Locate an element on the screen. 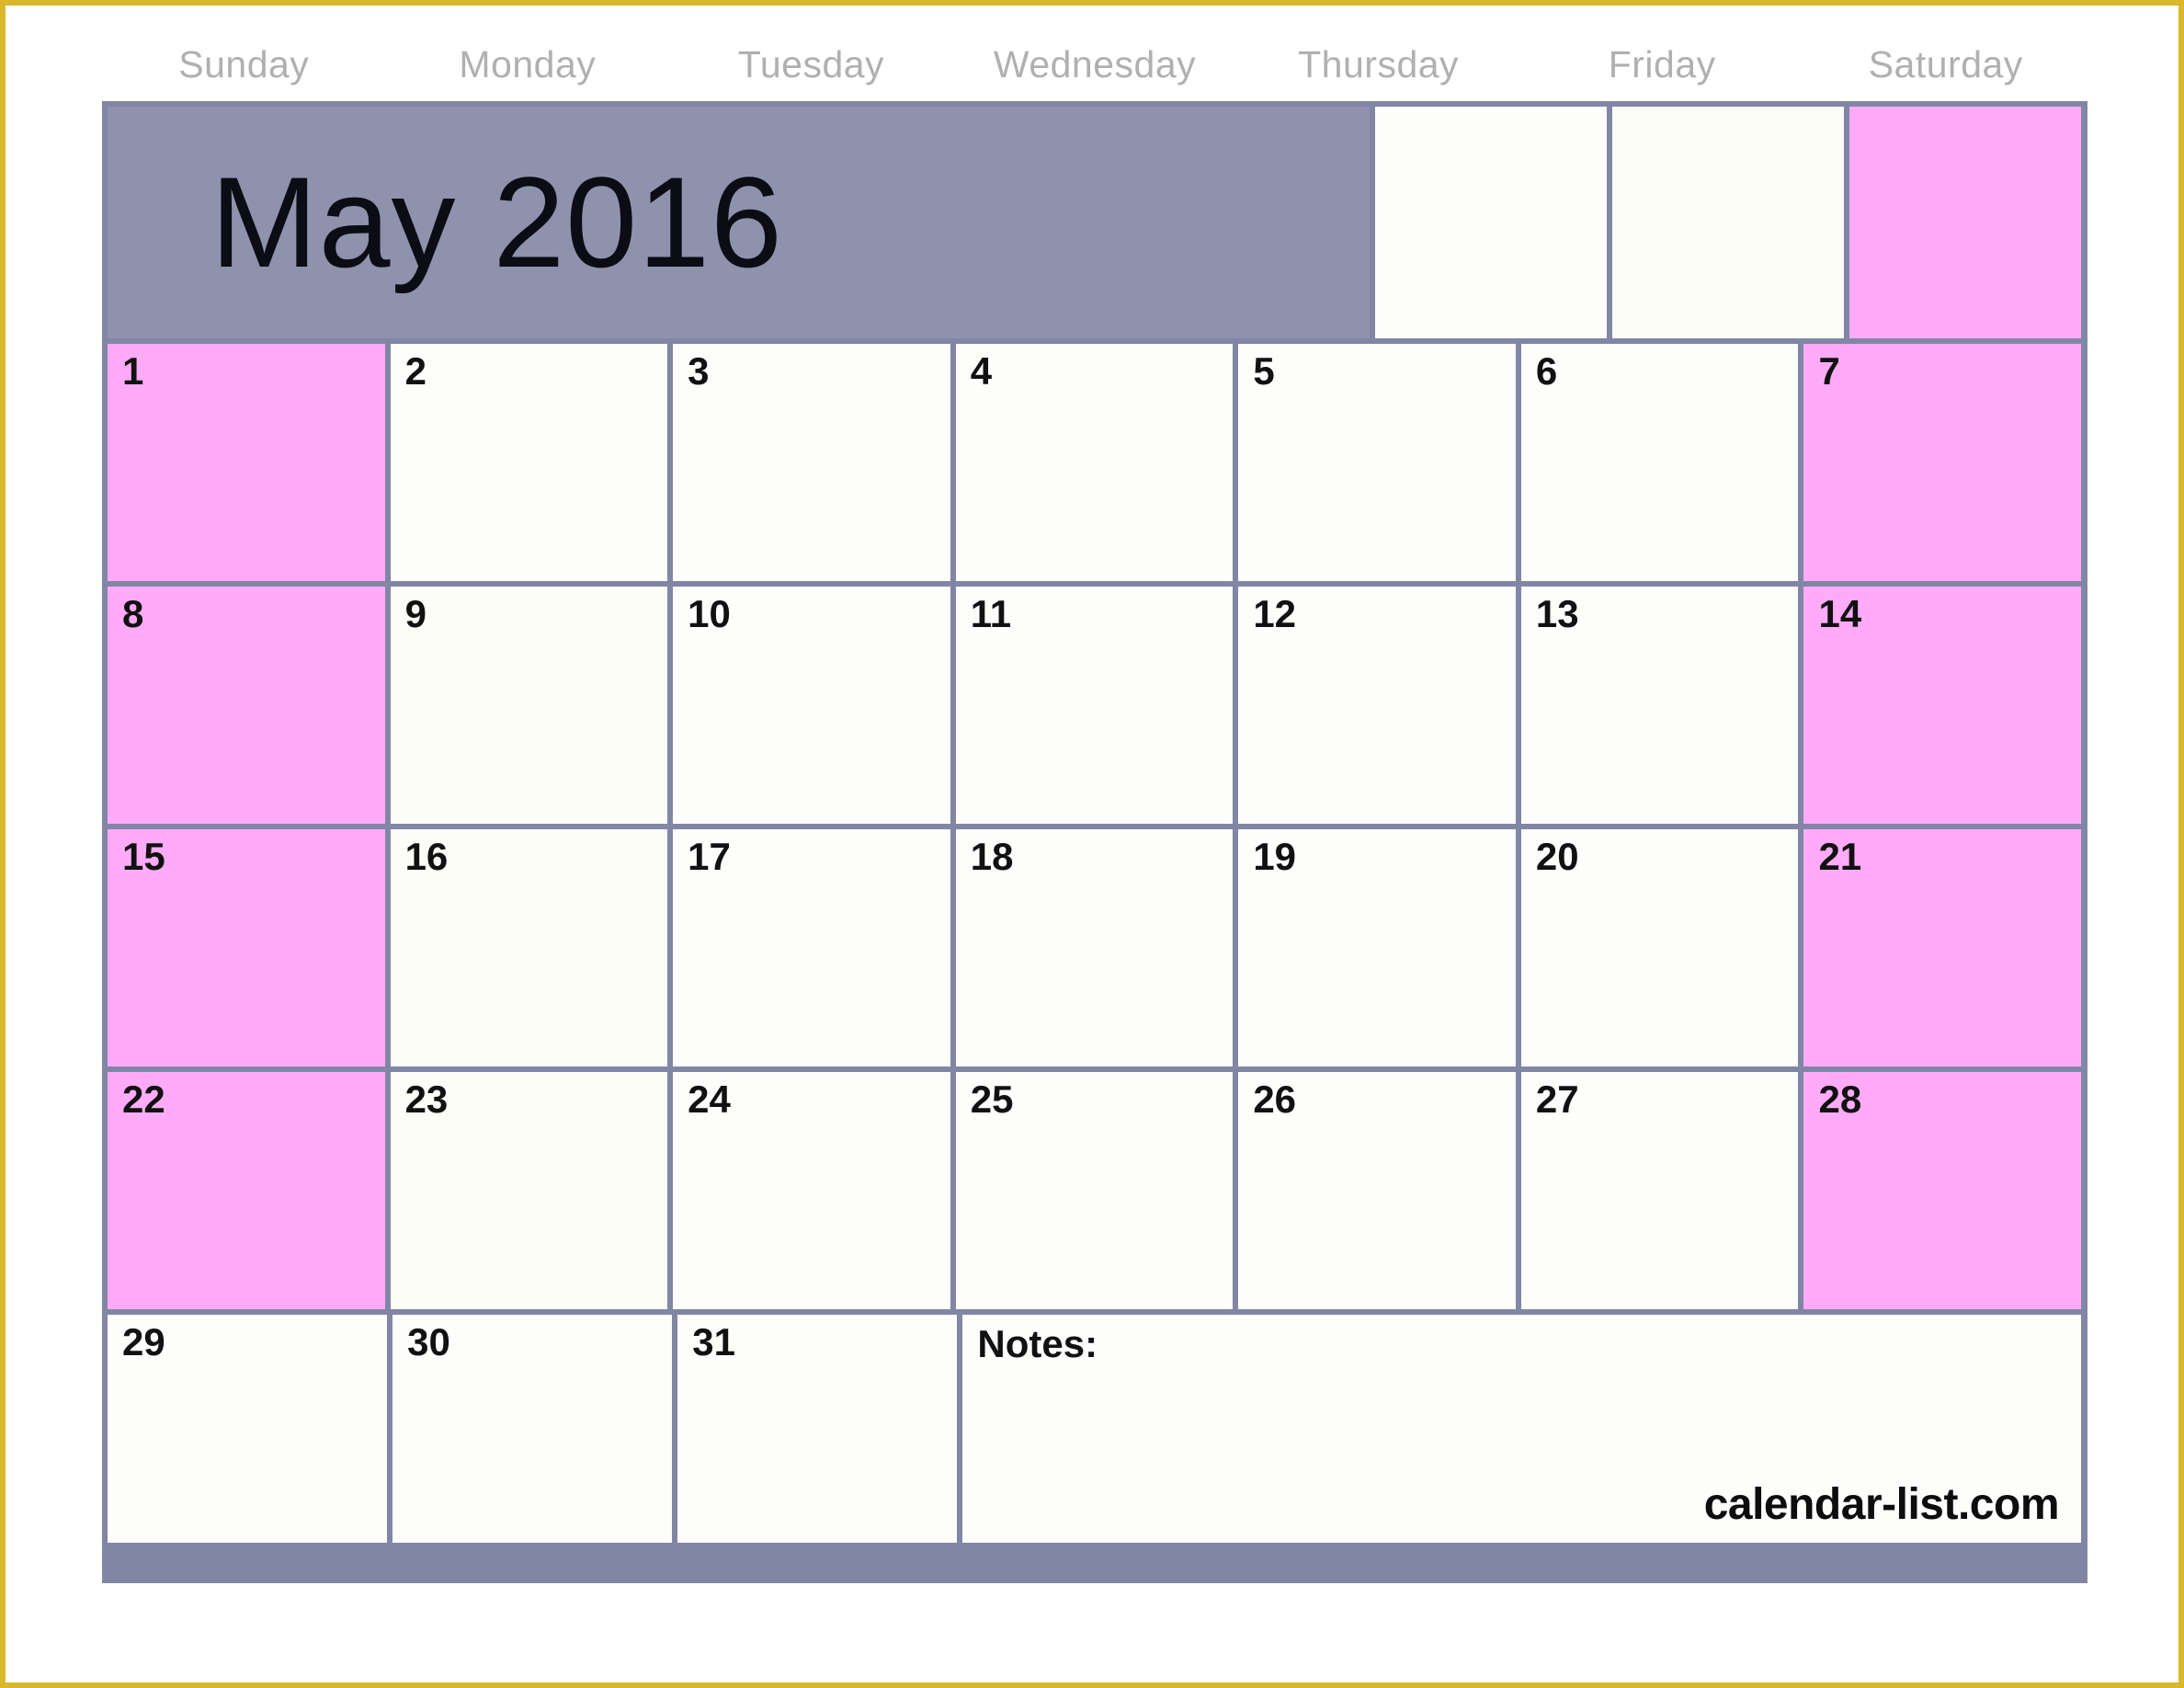 Image resolution: width=2184 pixels, height=1688 pixels. day-number: 17 is located at coordinates (709, 857).